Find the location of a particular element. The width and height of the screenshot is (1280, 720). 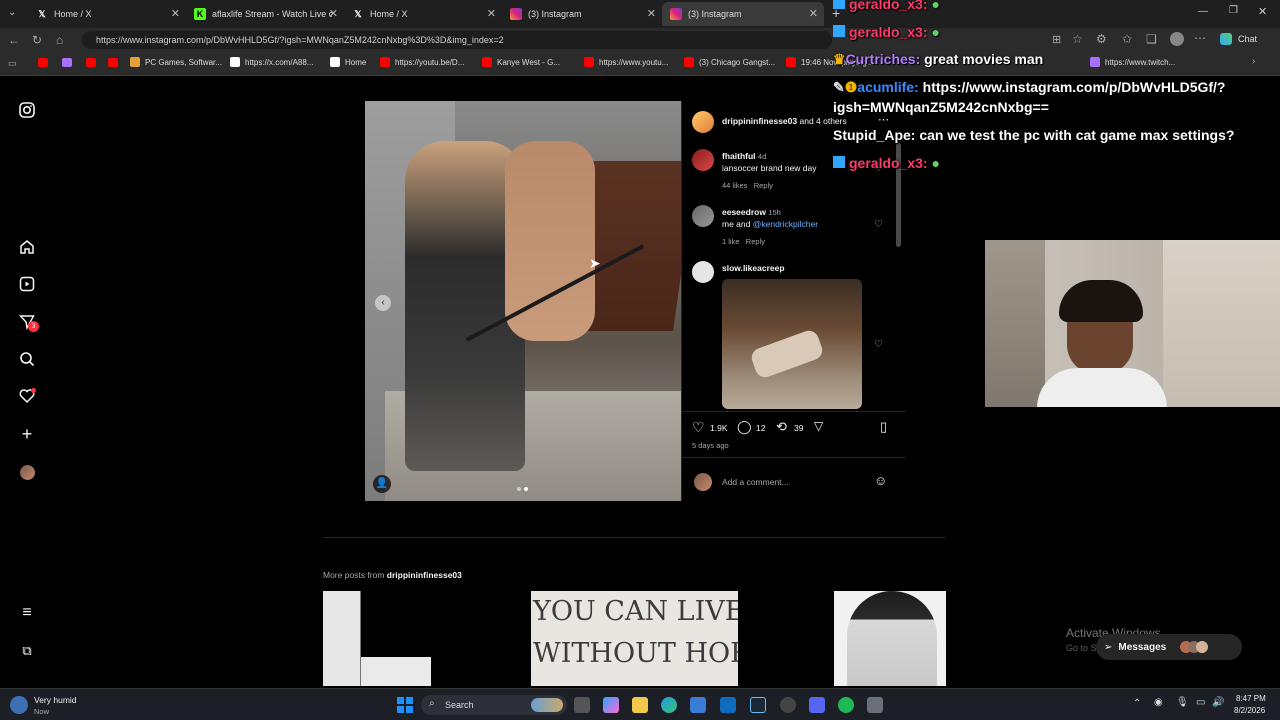

search-label: Search is located at coordinates (459, 705).